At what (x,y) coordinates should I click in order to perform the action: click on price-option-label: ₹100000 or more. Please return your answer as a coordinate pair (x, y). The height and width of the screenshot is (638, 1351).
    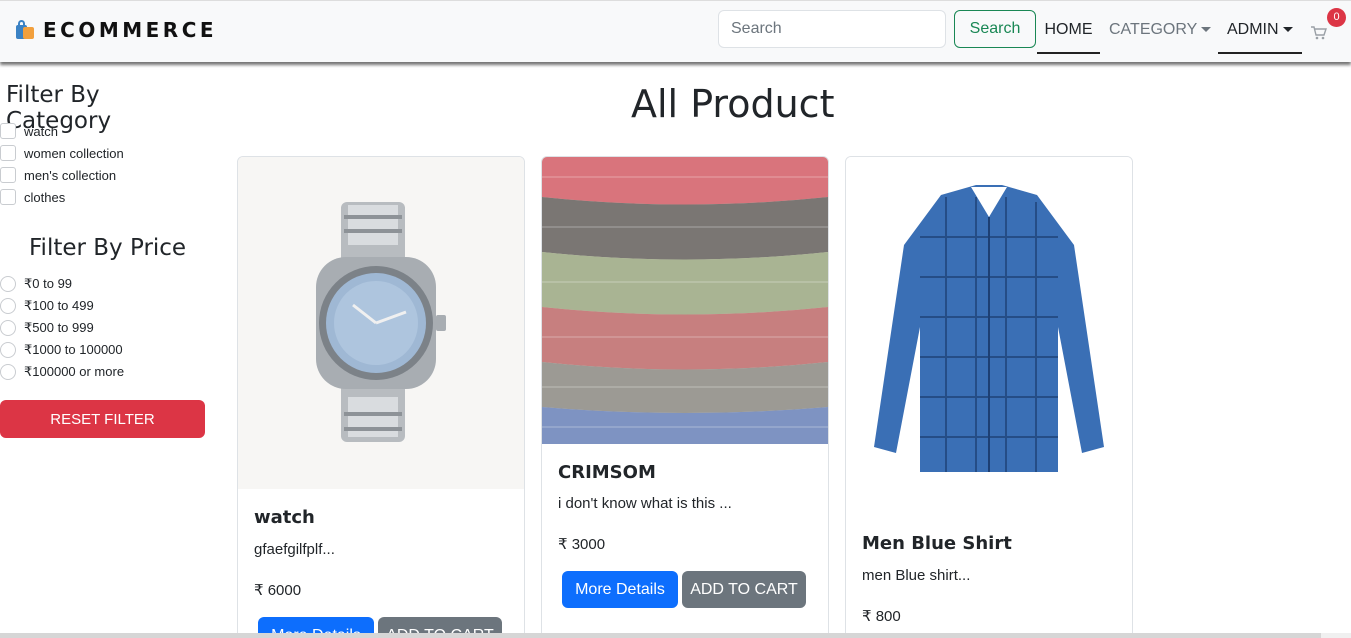
    Looking at the image, I should click on (74, 371).